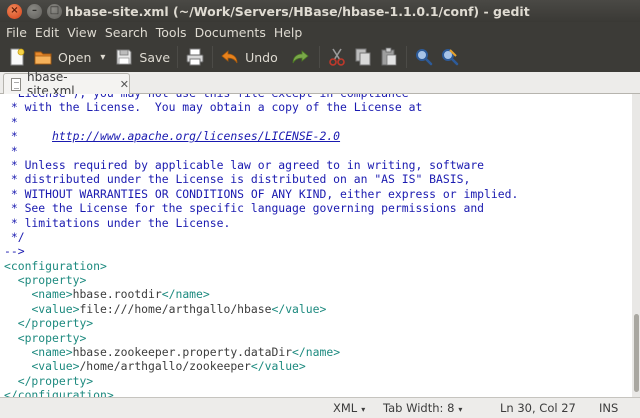  I want to click on code-line: * limitations under the License., so click(318, 223).